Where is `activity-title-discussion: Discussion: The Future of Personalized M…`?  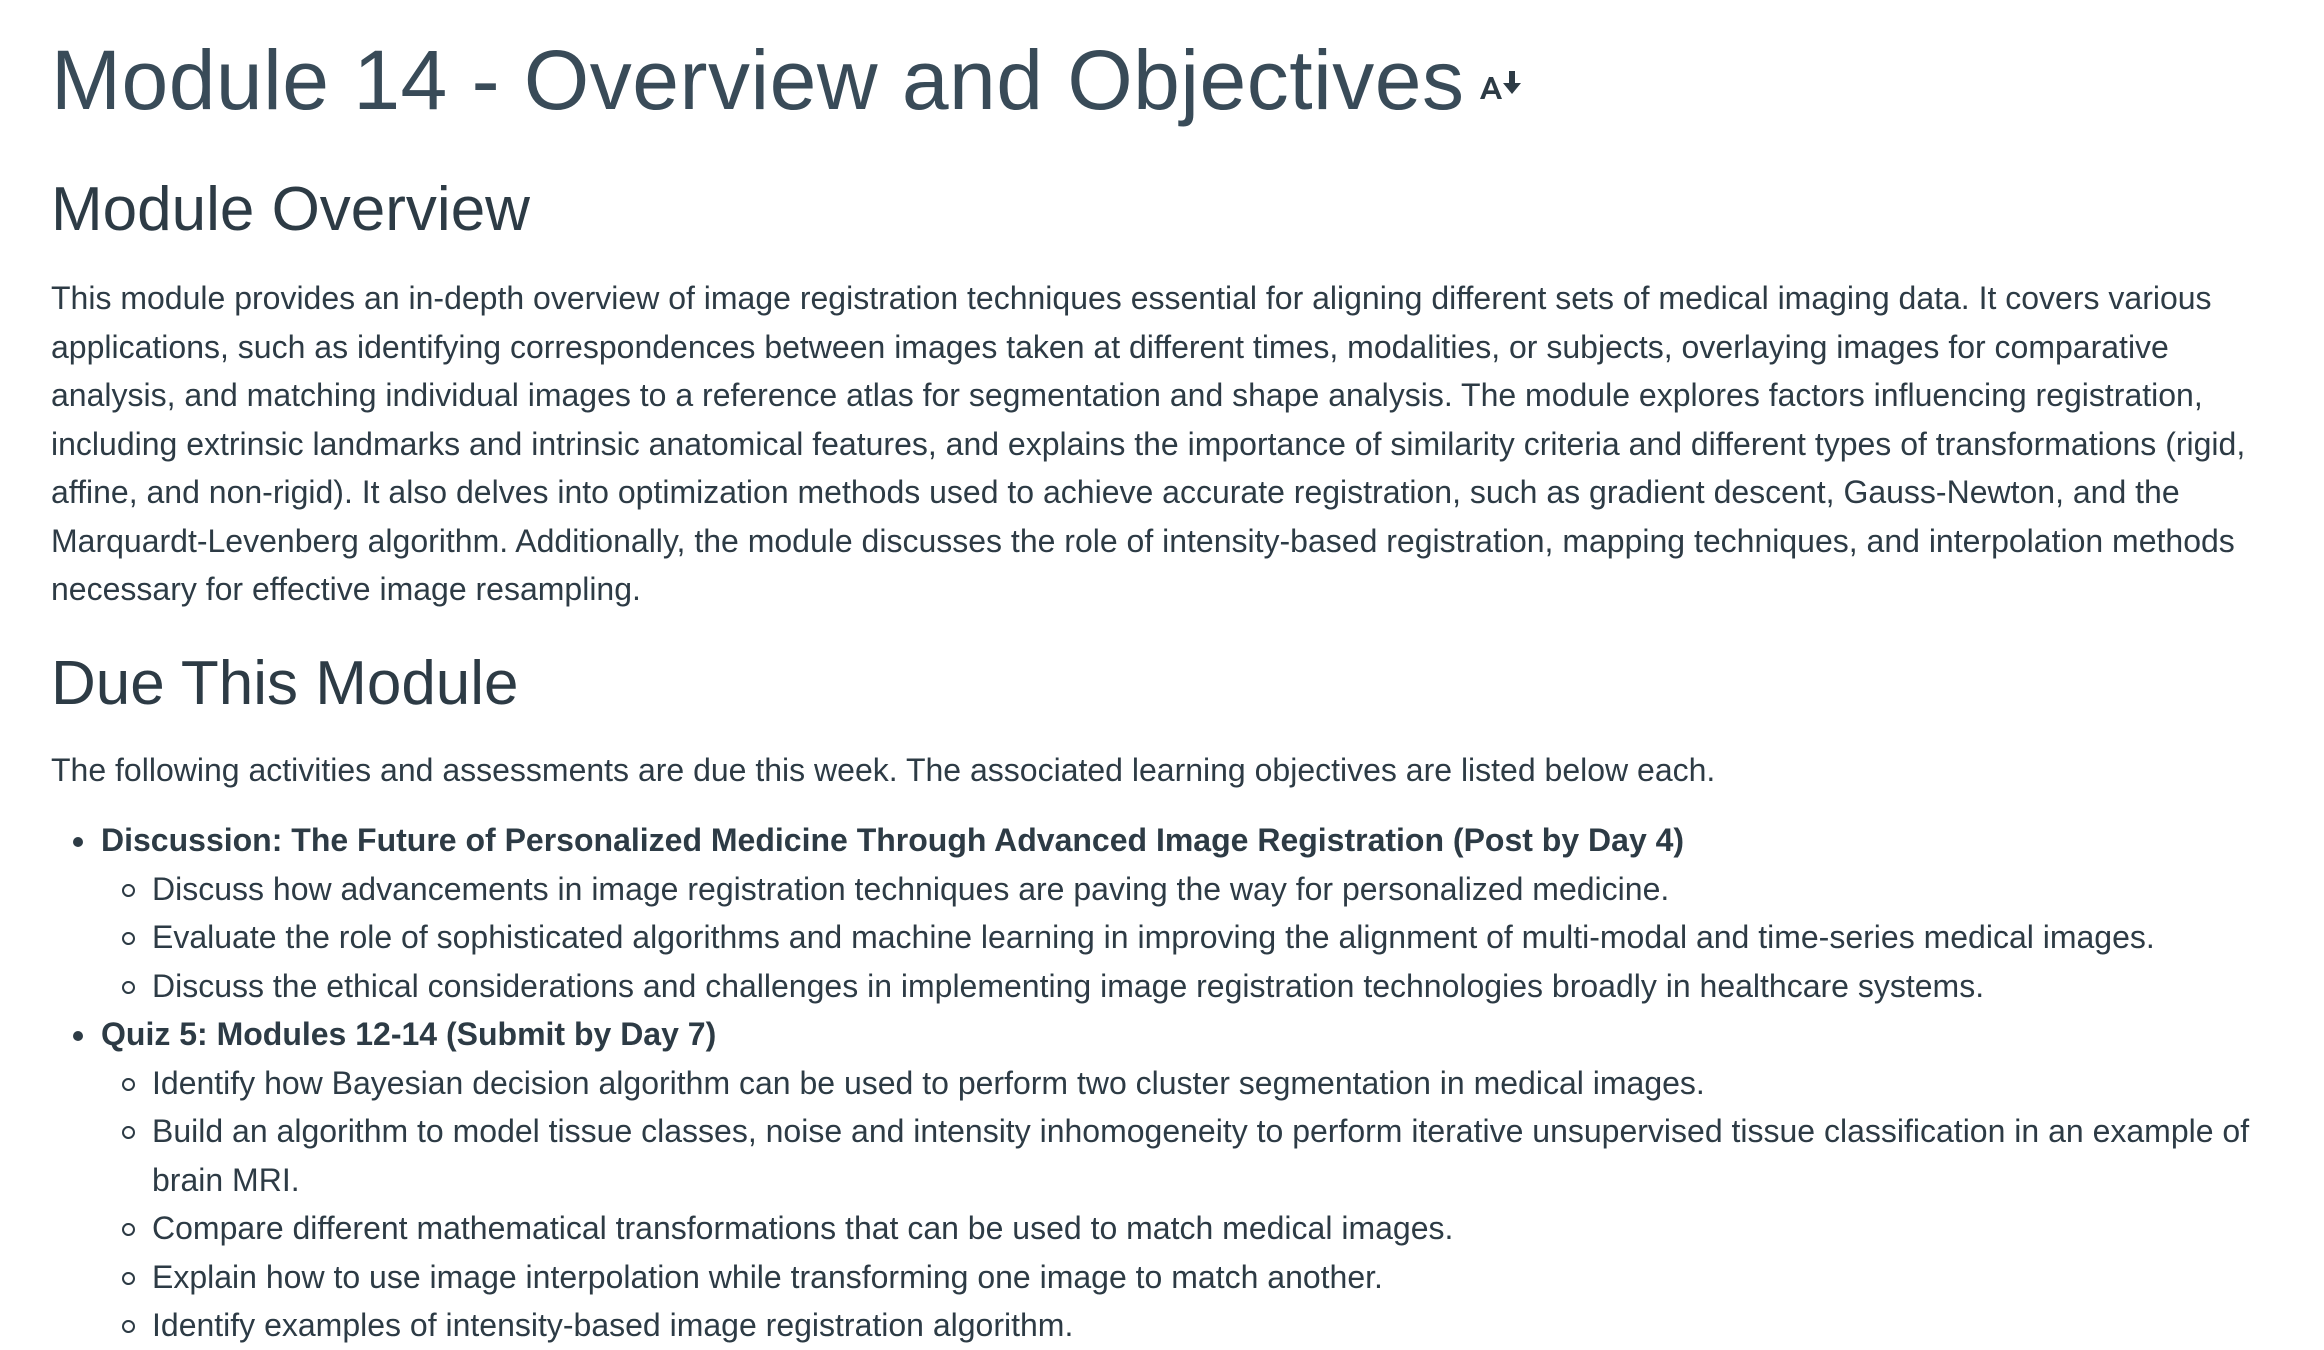
activity-title-discussion: Discussion: The Future of Personalized M… is located at coordinates (893, 840).